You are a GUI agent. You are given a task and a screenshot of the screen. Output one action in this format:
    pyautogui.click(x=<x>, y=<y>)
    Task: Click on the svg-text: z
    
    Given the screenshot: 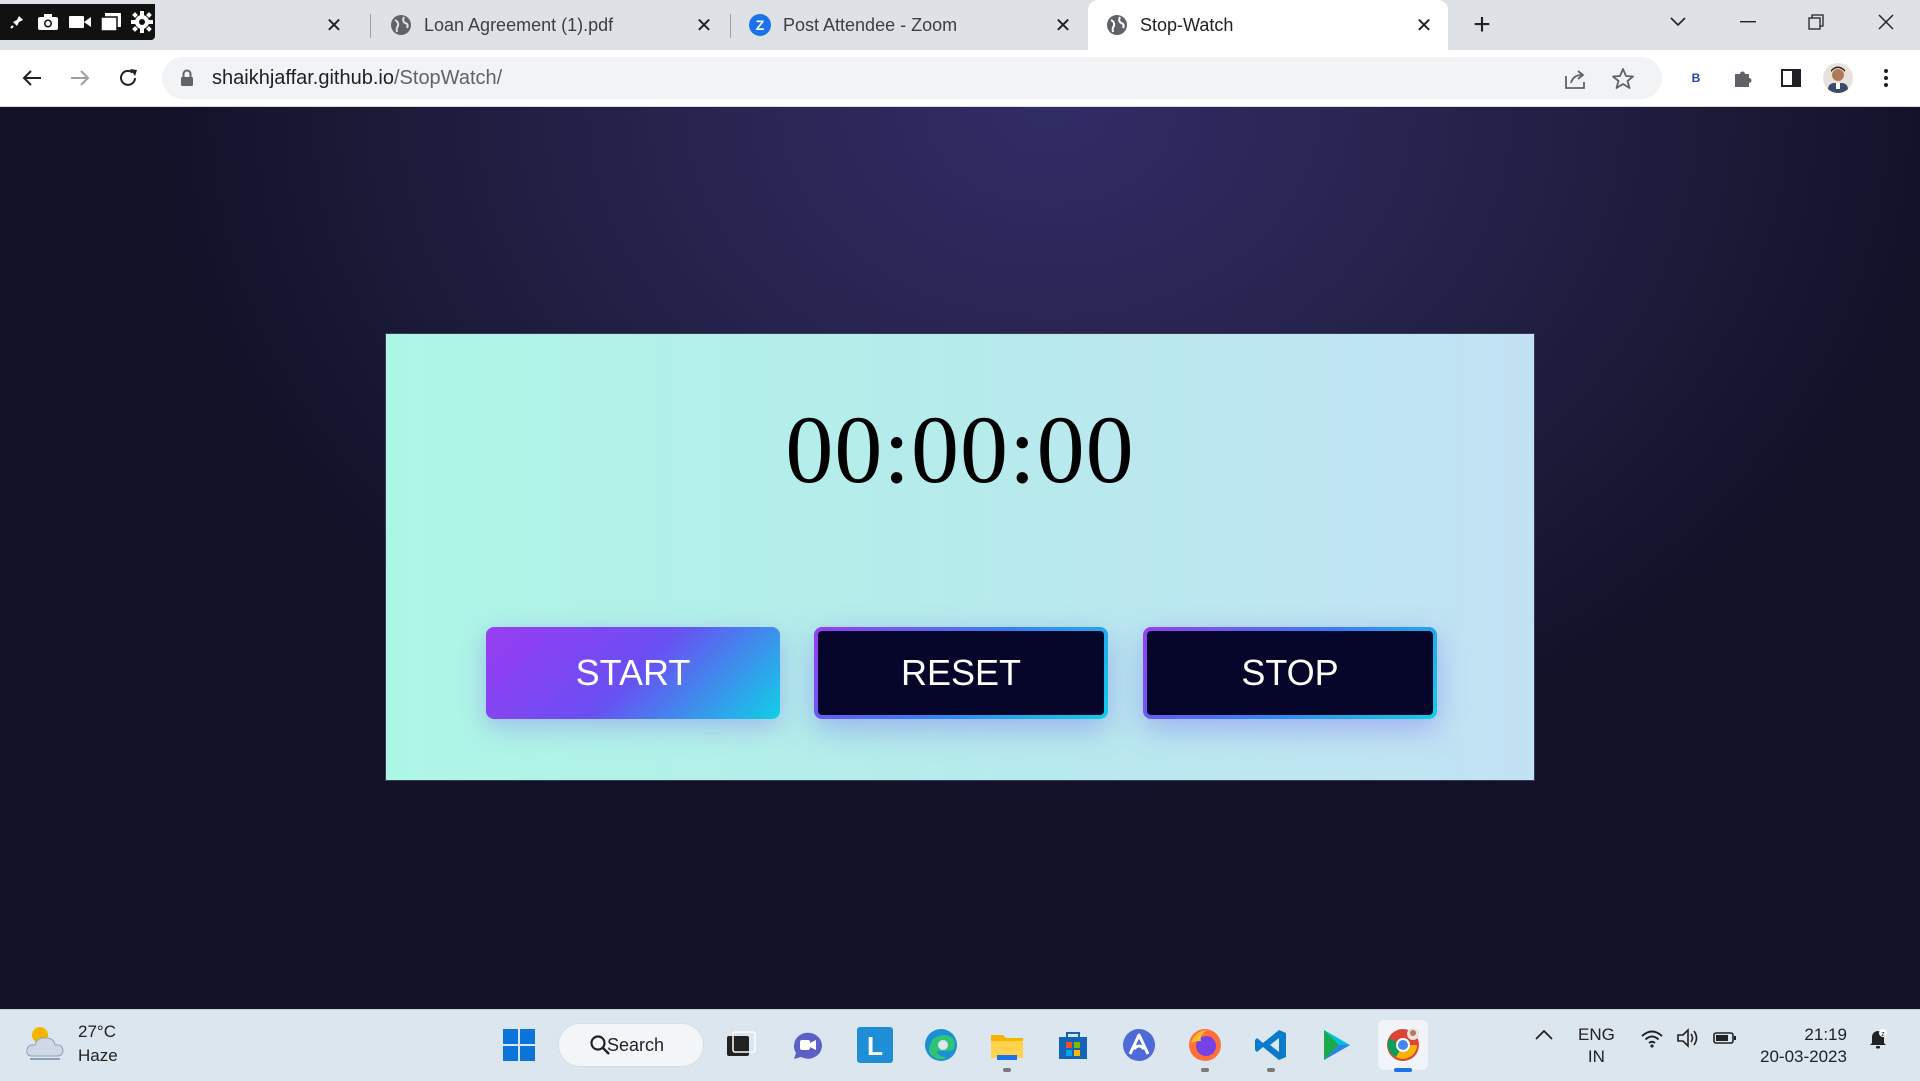 What is the action you would take?
    pyautogui.click(x=1883, y=1034)
    